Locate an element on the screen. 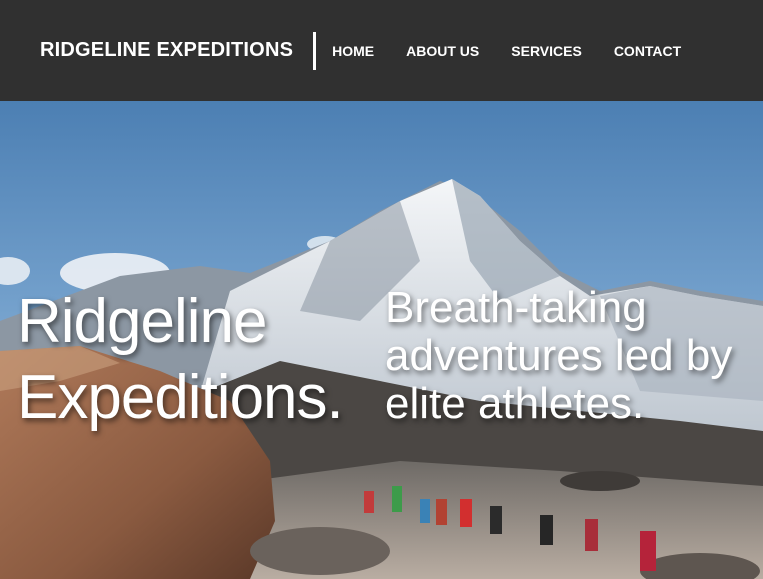 The image size is (763, 579). nav-link-about-us: ABOUT US is located at coordinates (442, 51).